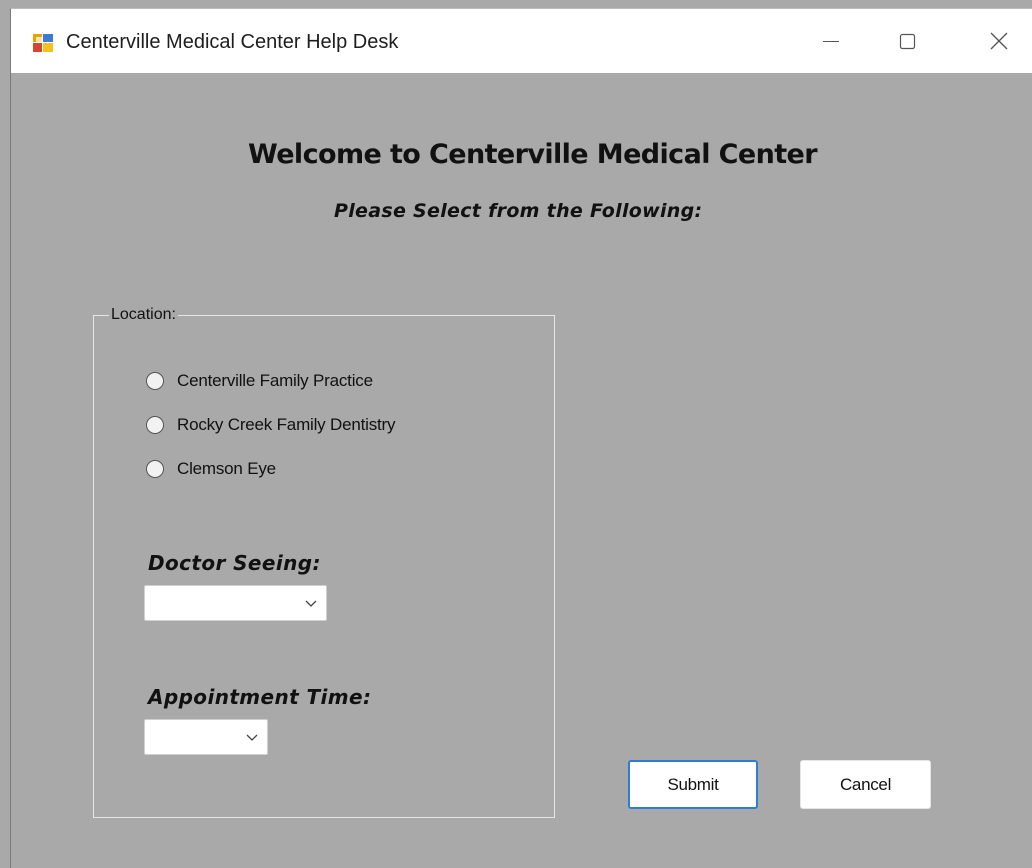  I want to click on appointment-time-combobox, so click(206, 737).